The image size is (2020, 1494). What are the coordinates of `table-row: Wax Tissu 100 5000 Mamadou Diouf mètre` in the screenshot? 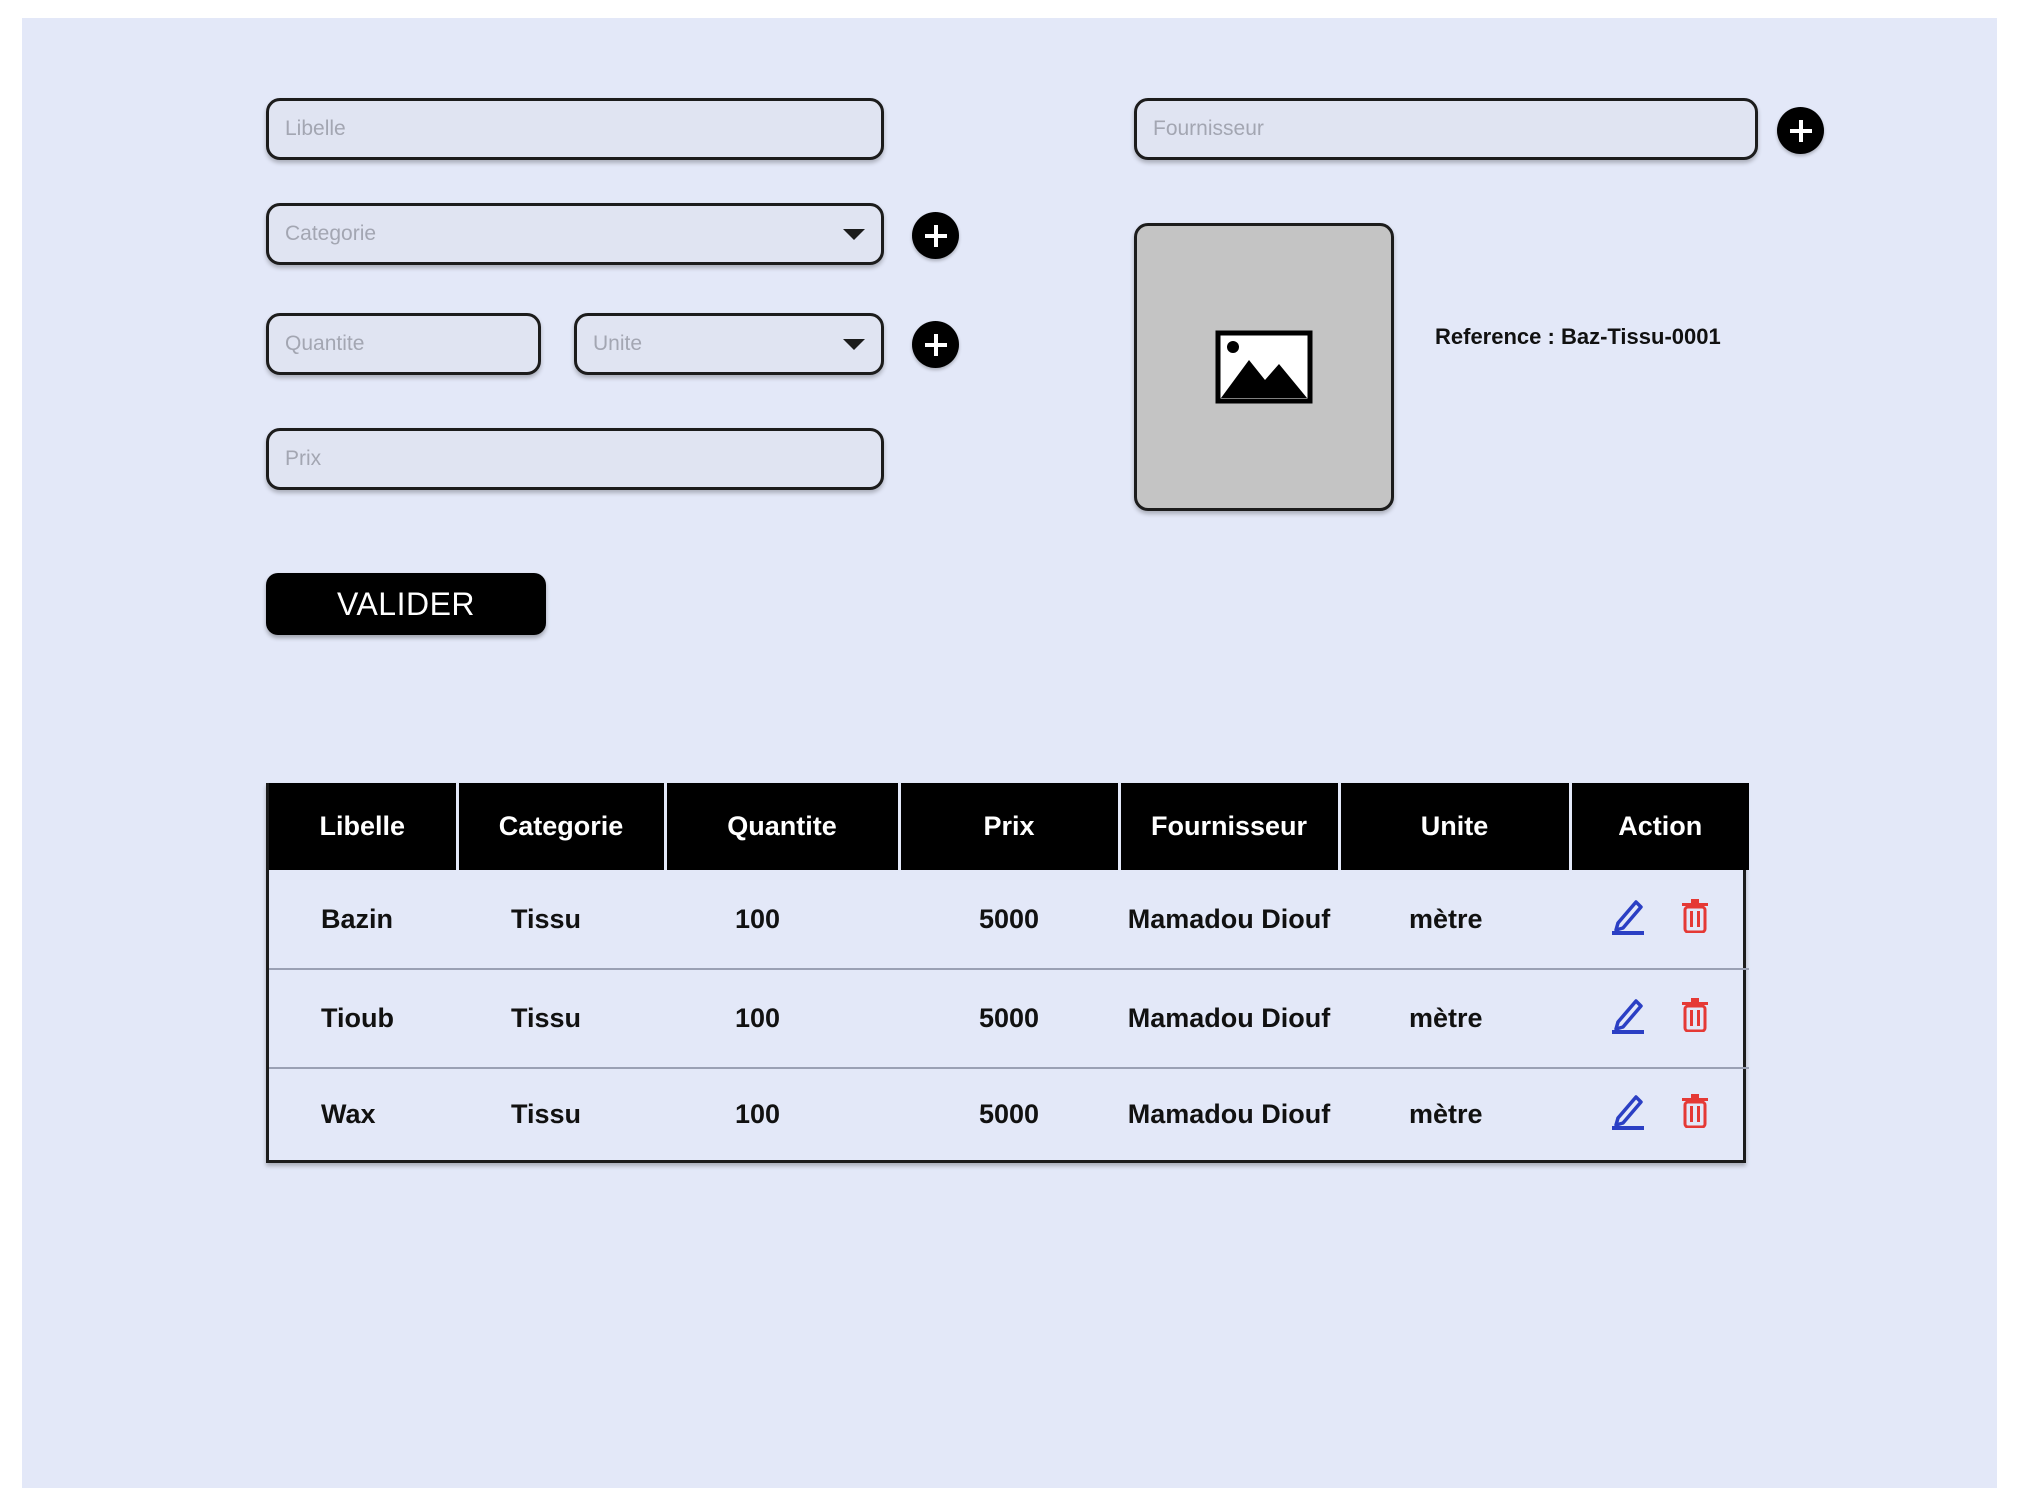 It's located at (1009, 1114).